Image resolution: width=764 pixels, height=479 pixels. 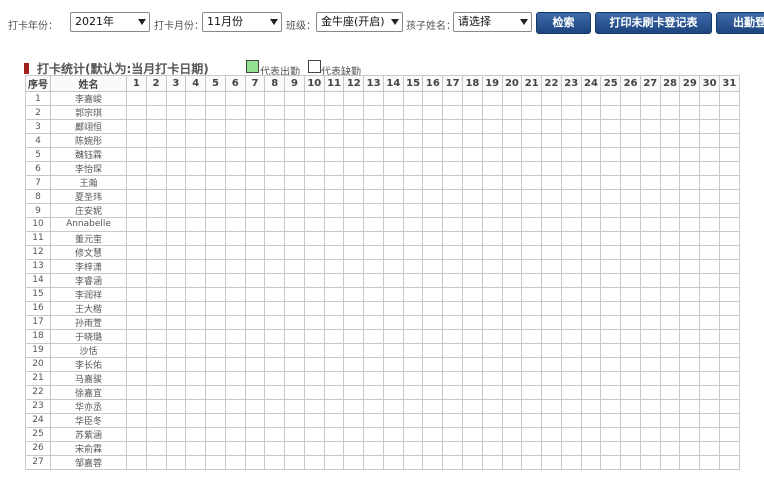 I want to click on month-select: 11月份, so click(x=242, y=22).